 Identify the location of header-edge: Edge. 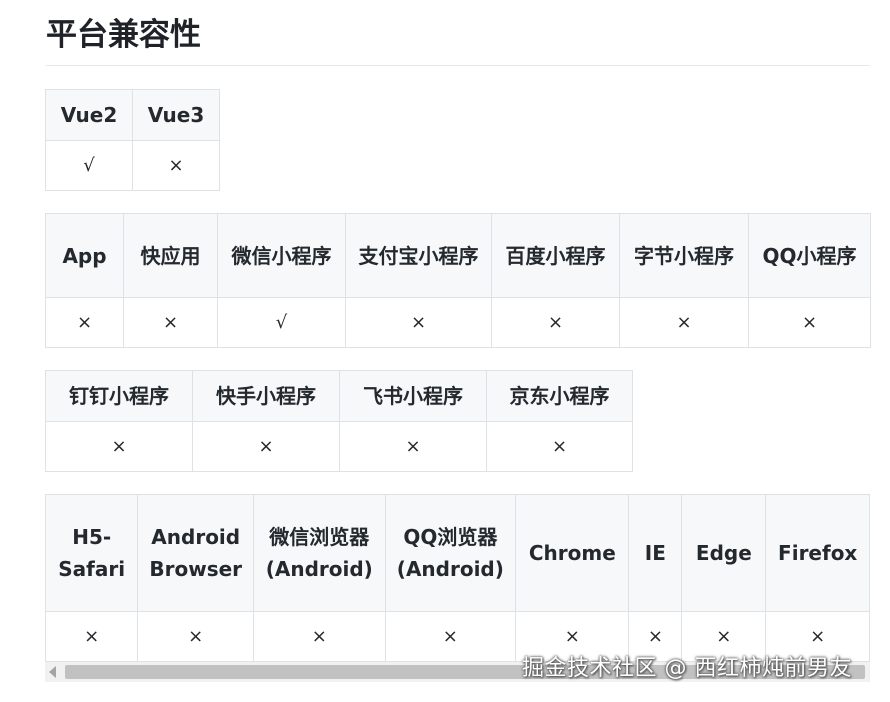
(724, 553).